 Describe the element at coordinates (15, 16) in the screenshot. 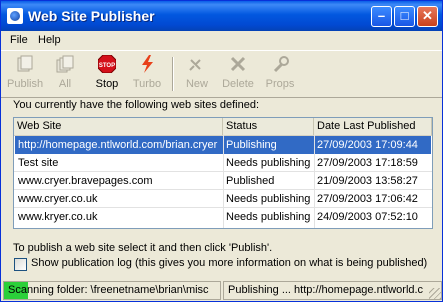

I see `app-icon` at that location.